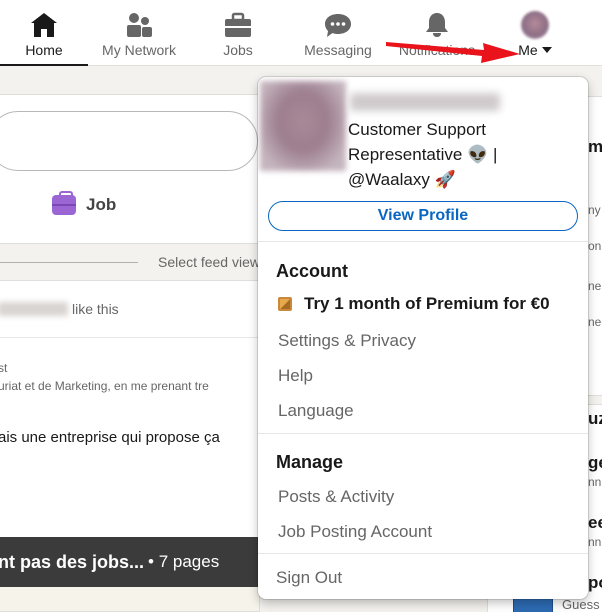 This screenshot has height=612, width=602. Describe the element at coordinates (338, 50) in the screenshot. I see `nav-label: Messaging` at that location.